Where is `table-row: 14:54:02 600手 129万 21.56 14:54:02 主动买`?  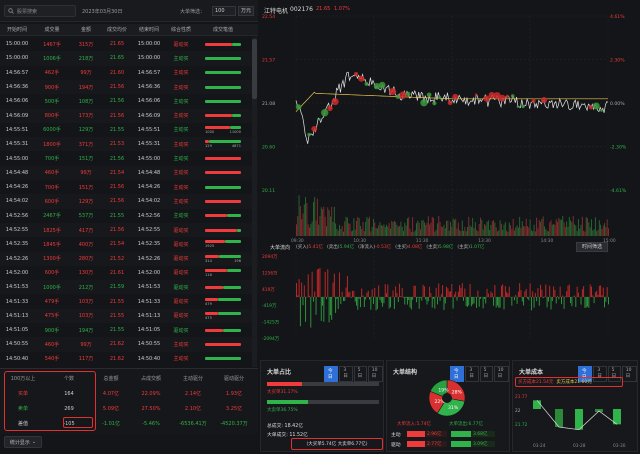
table-row: 14:54:02 600手 129万 21.56 14:54:02 主动买 is located at coordinates (129, 201).